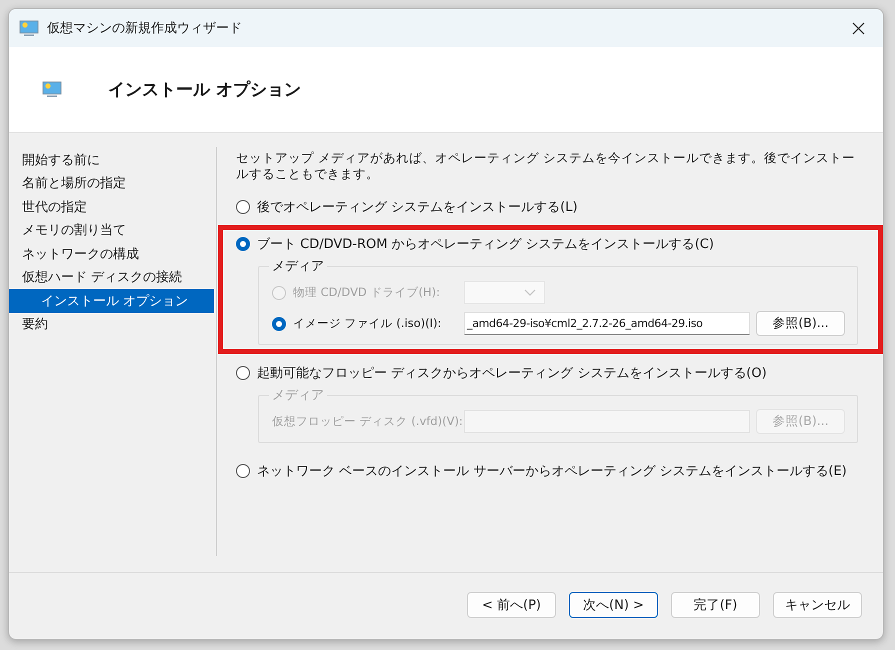 This screenshot has width=895, height=650. What do you see at coordinates (417, 207) in the screenshot?
I see `option-label: 後でオペレーティング システムをインストールする(L)` at bounding box center [417, 207].